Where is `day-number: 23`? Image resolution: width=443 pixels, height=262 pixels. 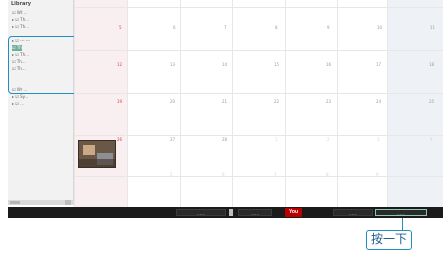 day-number: 23 is located at coordinates (328, 101).